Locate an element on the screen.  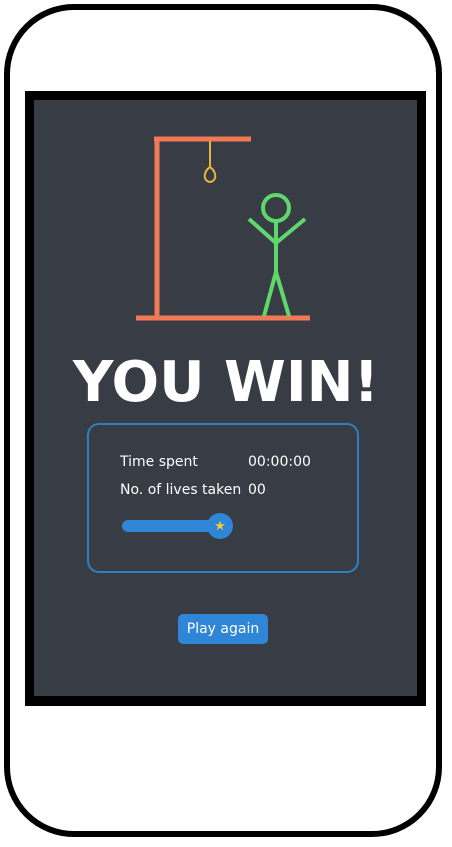
stickman-head is located at coordinates (276, 208).